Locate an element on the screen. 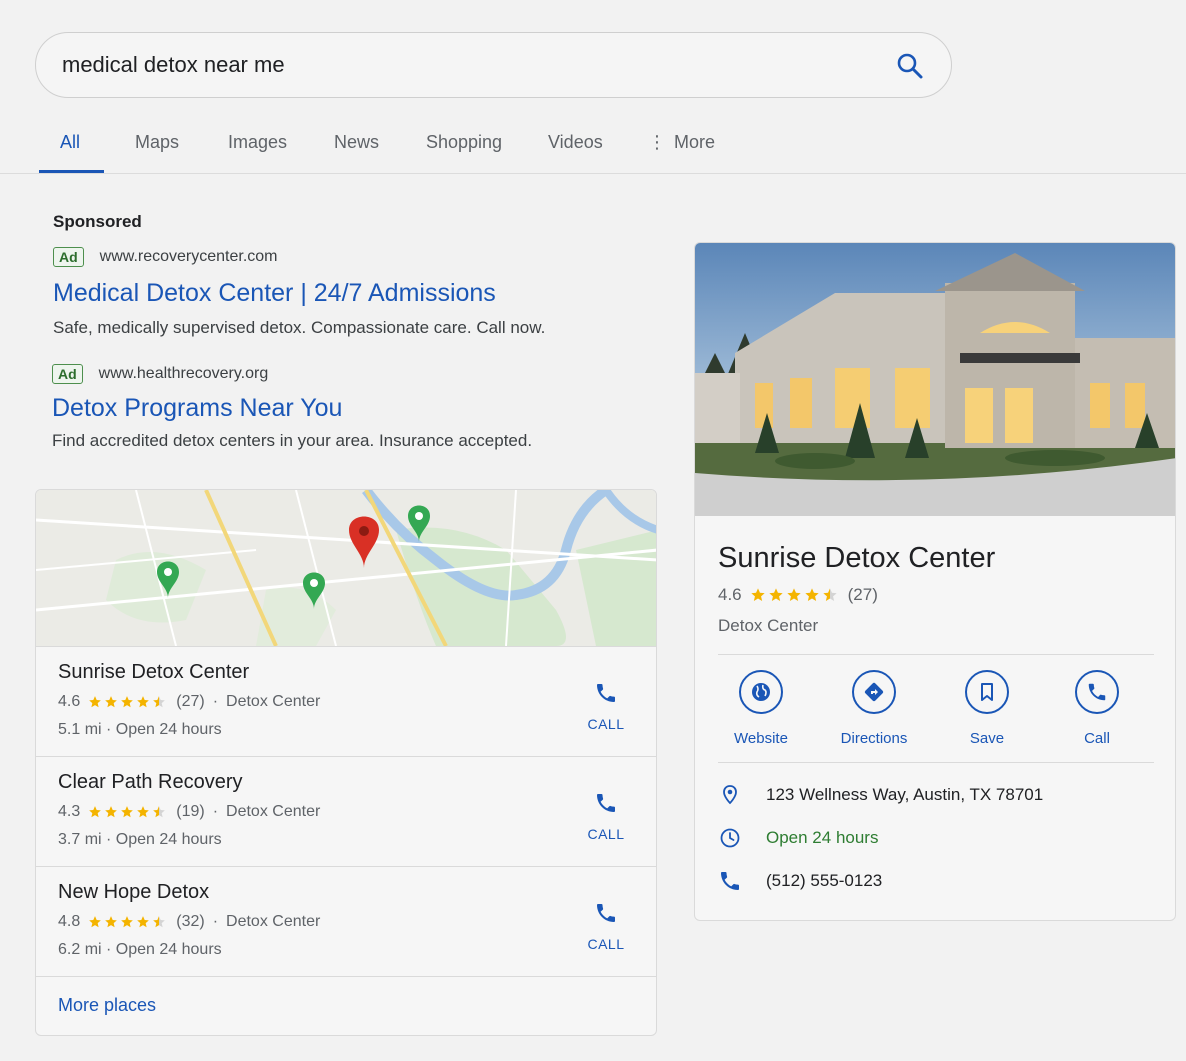  place-meta: 6.2 mi · Open 24 hours is located at coordinates (140, 949).